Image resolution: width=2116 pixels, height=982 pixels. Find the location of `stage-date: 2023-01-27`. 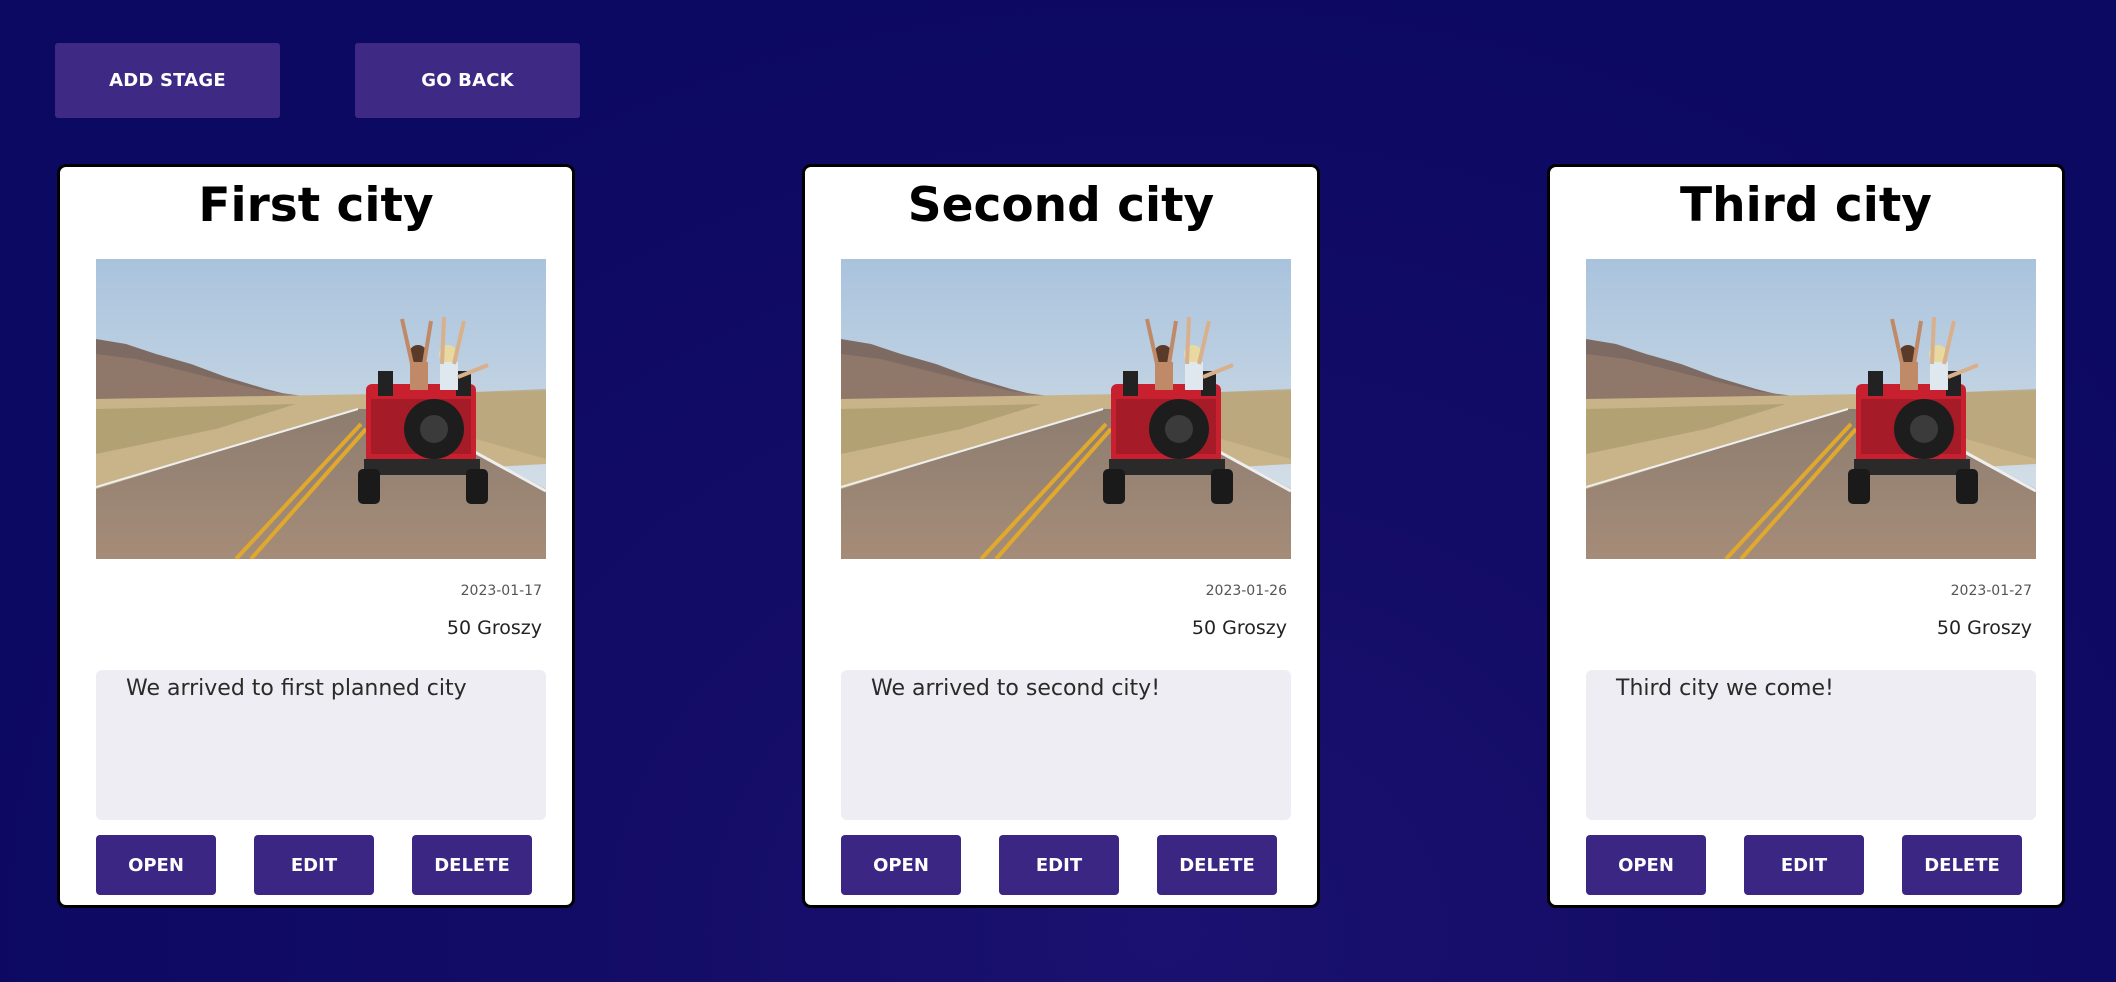

stage-date: 2023-01-27 is located at coordinates (1991, 591).